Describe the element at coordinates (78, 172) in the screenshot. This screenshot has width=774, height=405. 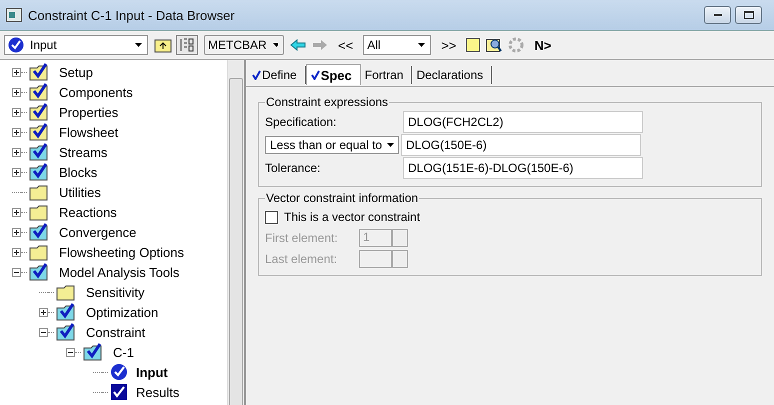
I see `tree-item: Blocks` at that location.